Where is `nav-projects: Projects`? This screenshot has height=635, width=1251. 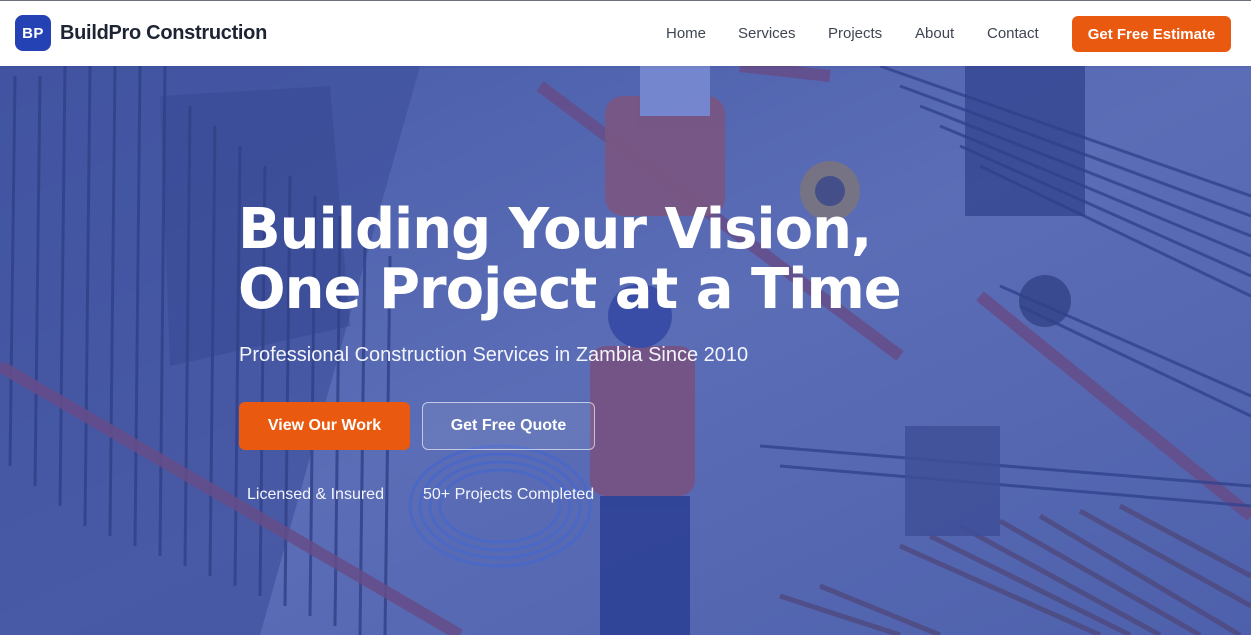 nav-projects: Projects is located at coordinates (855, 33).